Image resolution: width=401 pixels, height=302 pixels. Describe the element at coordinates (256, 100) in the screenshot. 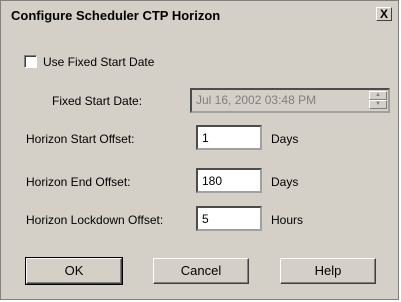

I see `fixed-start-date-value: Jul 16, 2002 03:48 PM` at that location.